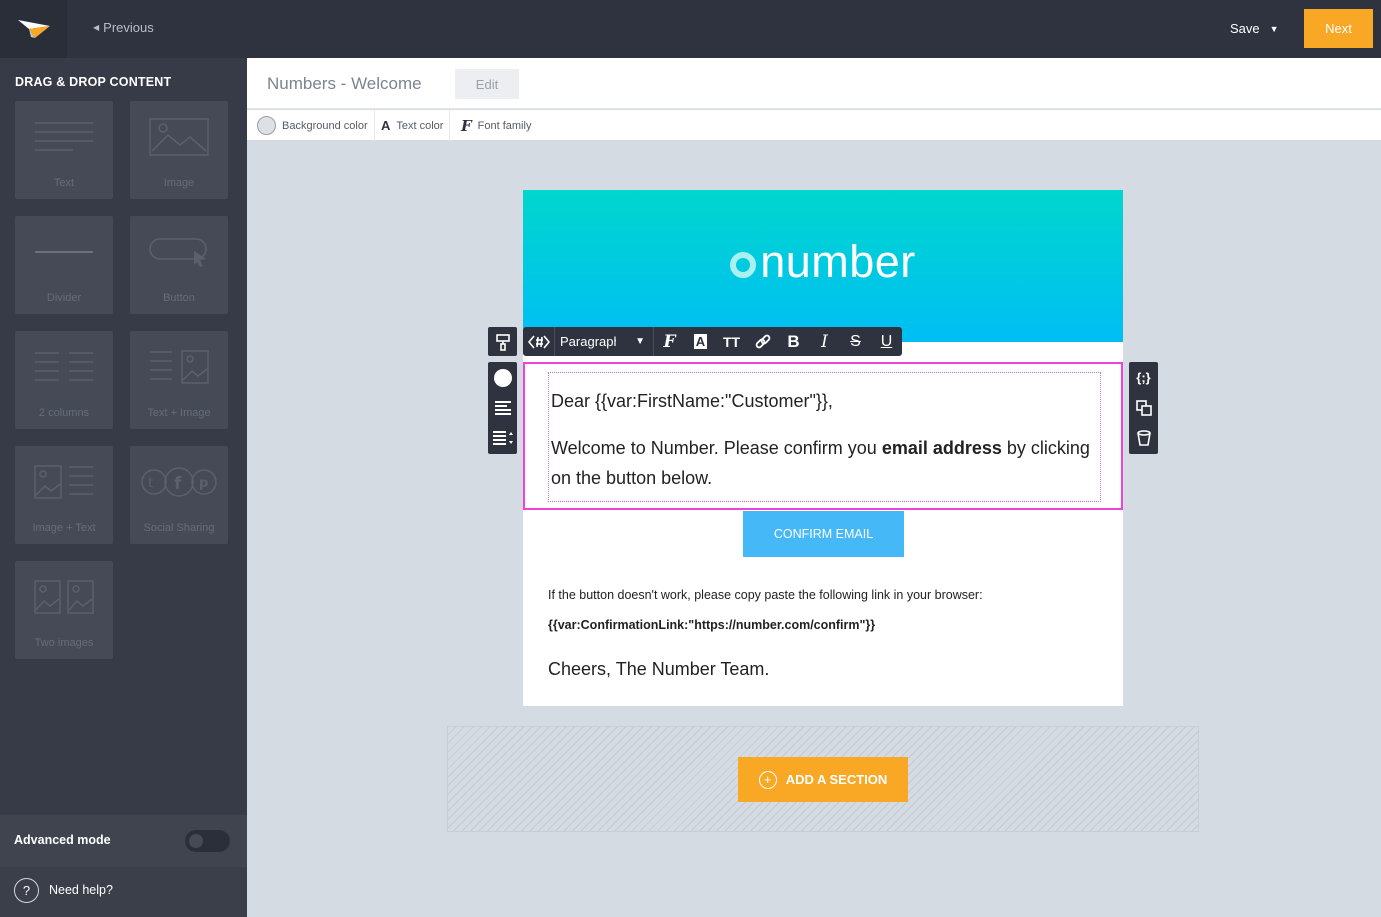  What do you see at coordinates (64, 597) in the screenshot?
I see `two-images-icon` at bounding box center [64, 597].